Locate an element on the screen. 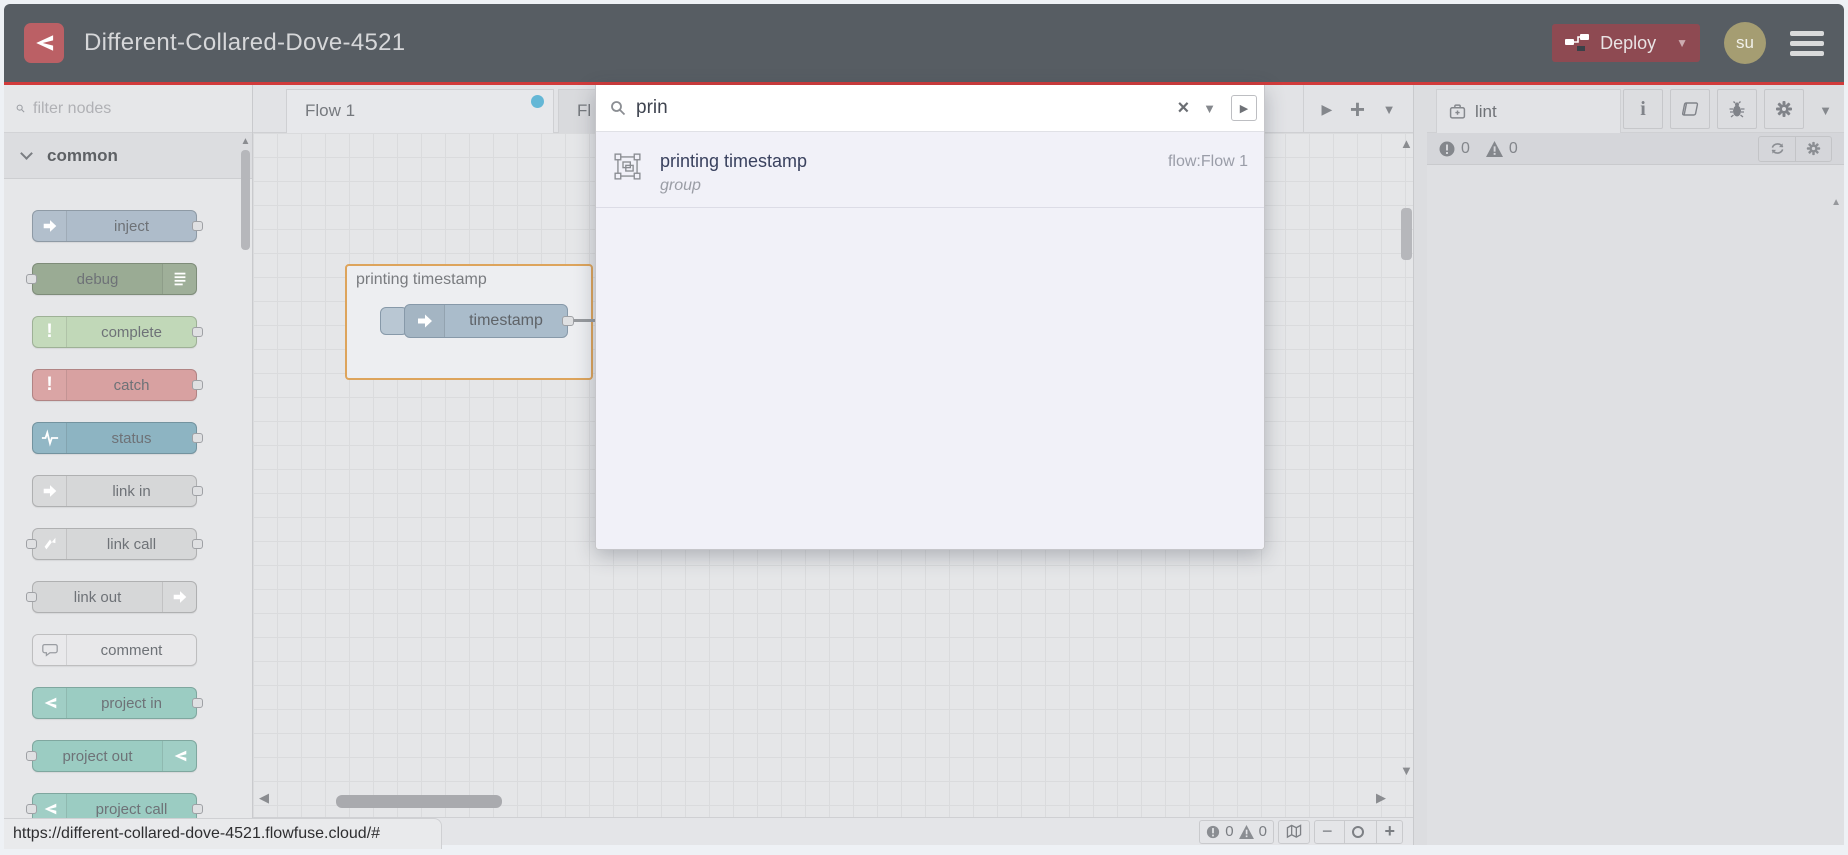 The image size is (1848, 855). sidebar-caret-icon: ▼ is located at coordinates (1825, 110).